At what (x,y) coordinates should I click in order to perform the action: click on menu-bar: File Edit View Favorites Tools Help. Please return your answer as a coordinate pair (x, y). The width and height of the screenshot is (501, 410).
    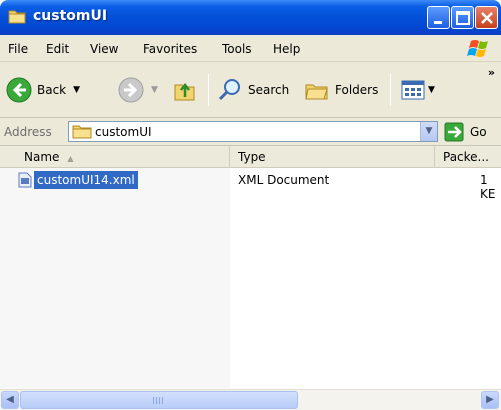
    Looking at the image, I should click on (250, 48).